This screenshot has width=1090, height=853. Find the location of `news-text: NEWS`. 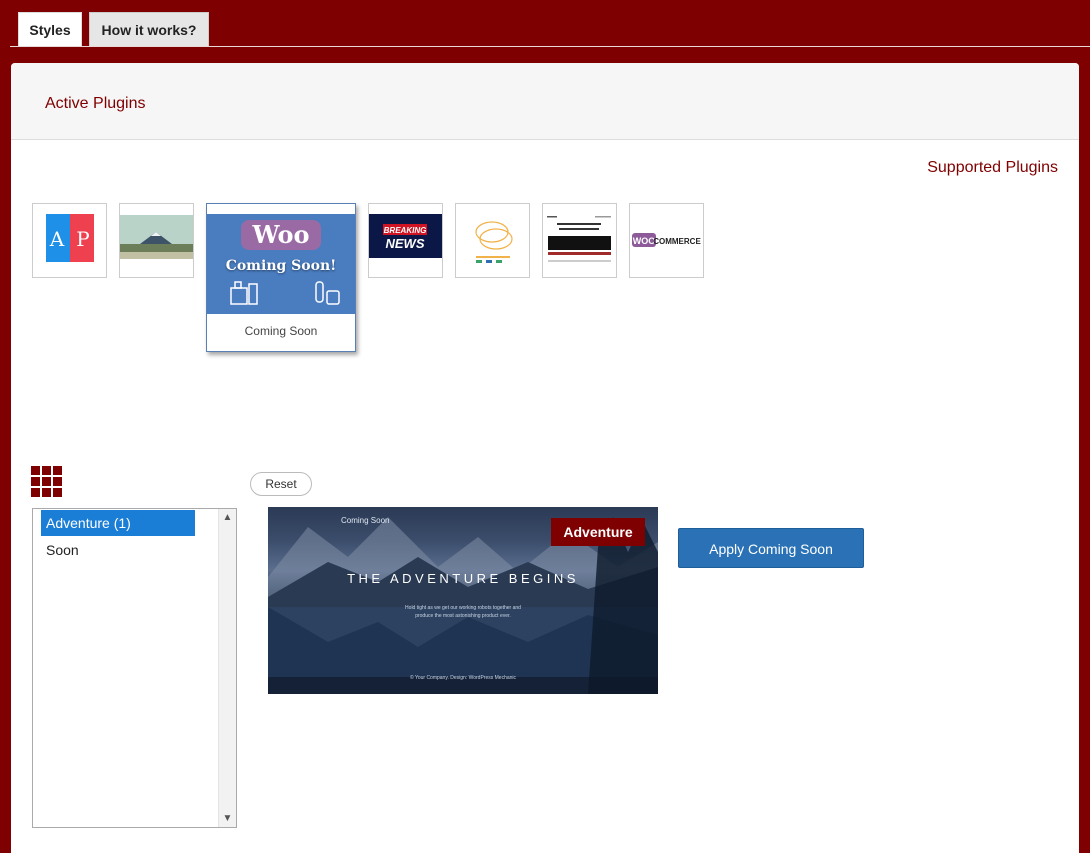

news-text: NEWS is located at coordinates (405, 243).